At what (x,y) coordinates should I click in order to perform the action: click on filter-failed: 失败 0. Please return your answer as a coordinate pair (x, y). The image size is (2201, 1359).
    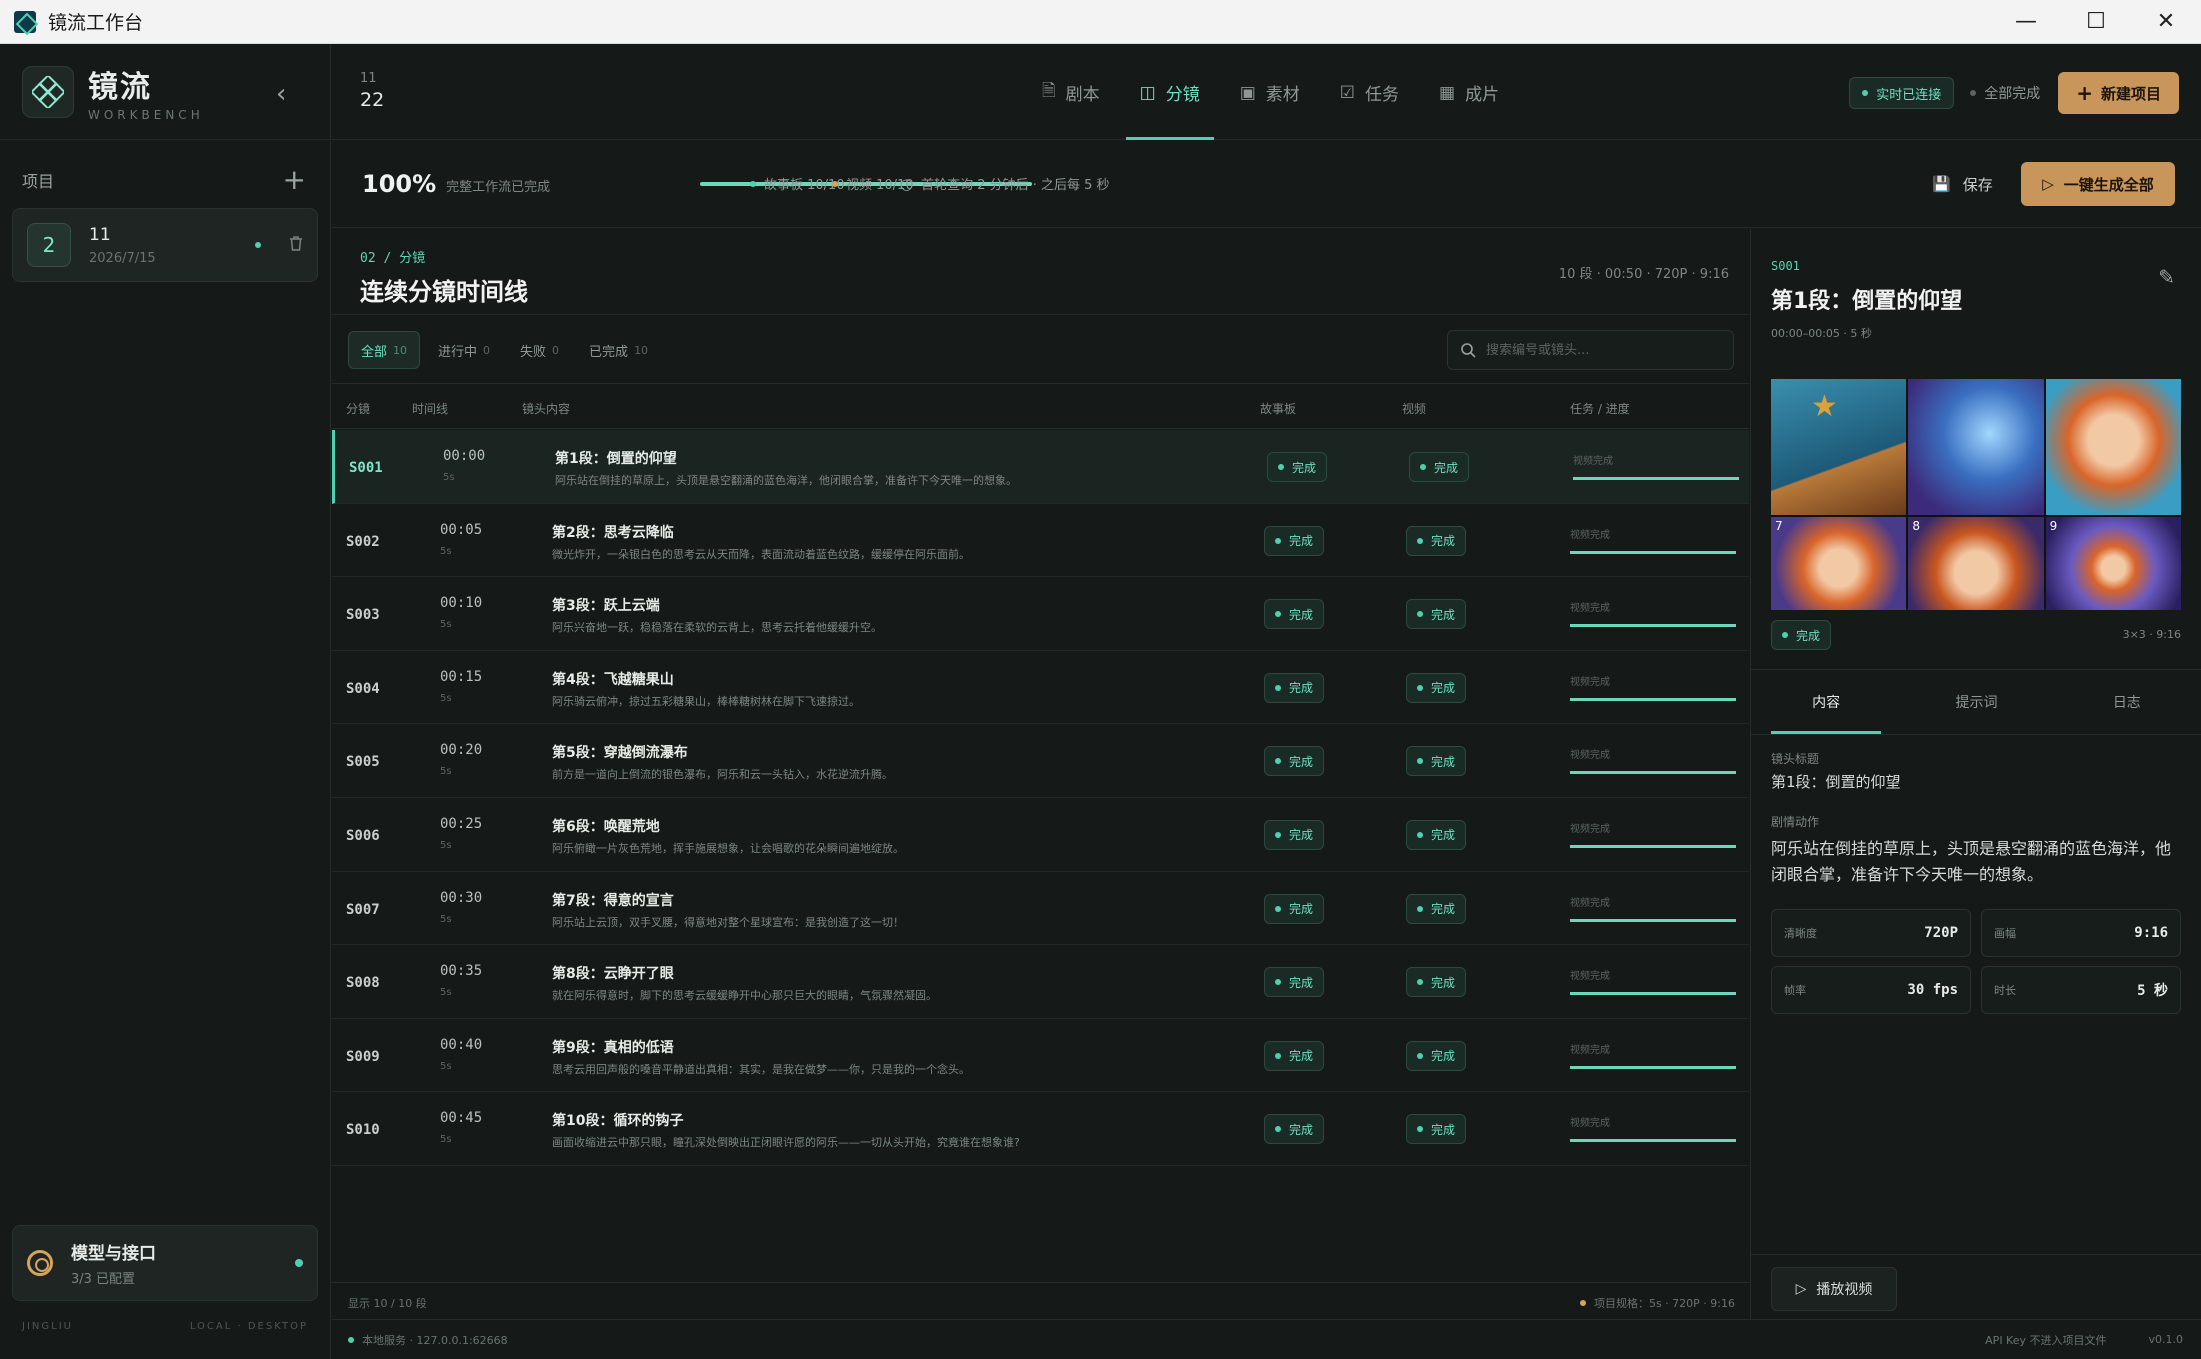
    Looking at the image, I should click on (539, 350).